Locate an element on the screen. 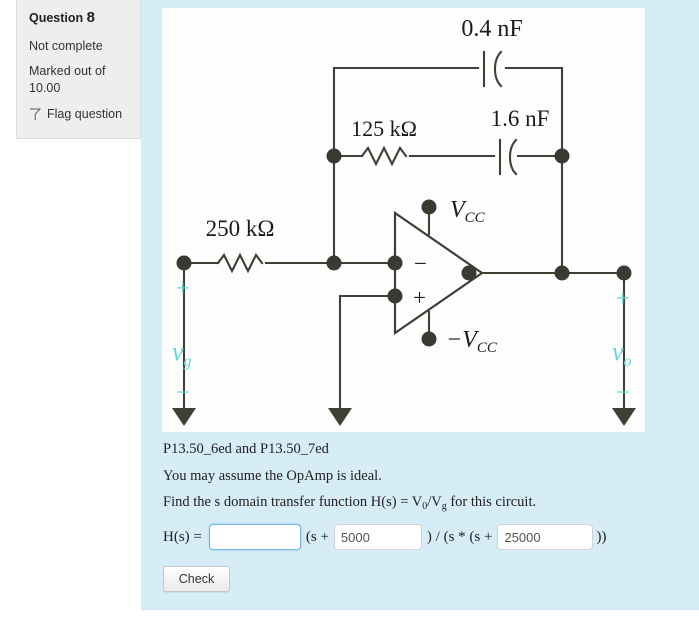 Image resolution: width=699 pixels, height=626 pixels. check-button: Check is located at coordinates (196, 579).